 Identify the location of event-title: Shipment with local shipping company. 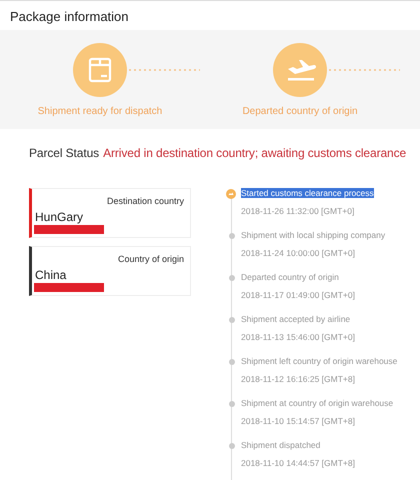
(313, 235).